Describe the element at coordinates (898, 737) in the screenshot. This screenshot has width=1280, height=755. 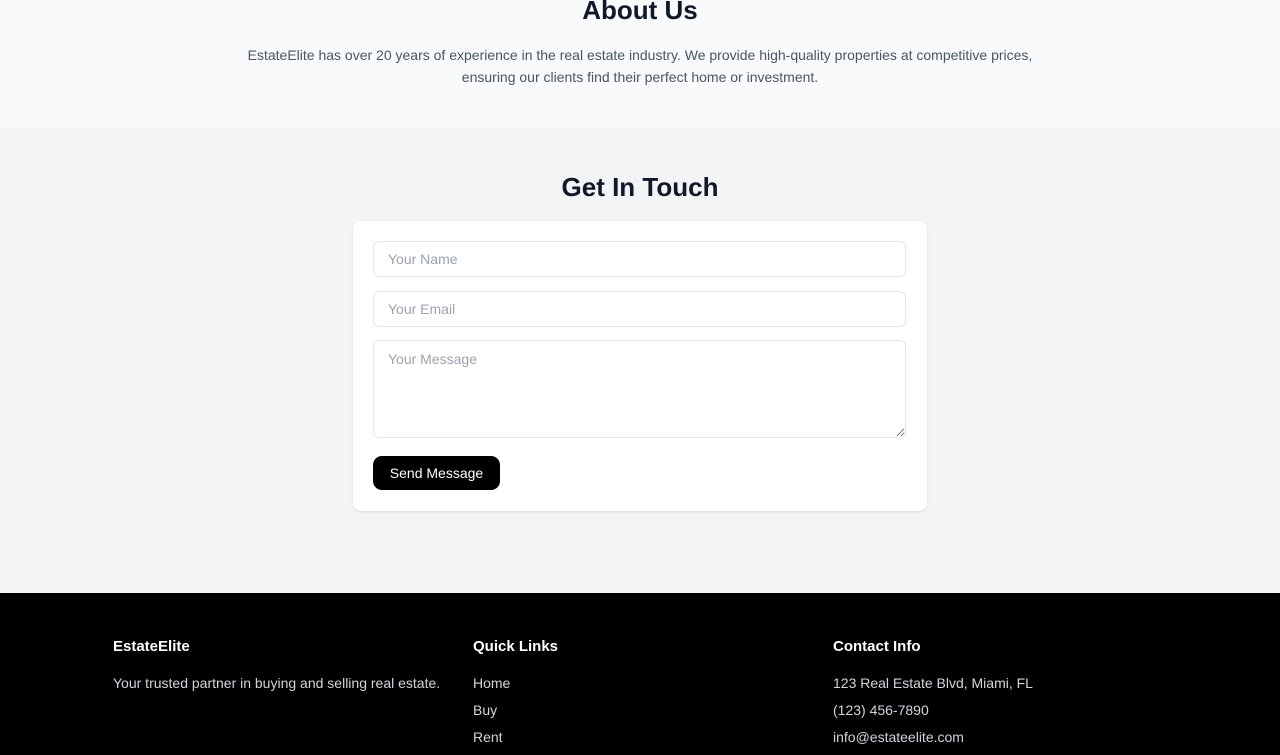
I see `contact-email: info@estateelite.com` at that location.